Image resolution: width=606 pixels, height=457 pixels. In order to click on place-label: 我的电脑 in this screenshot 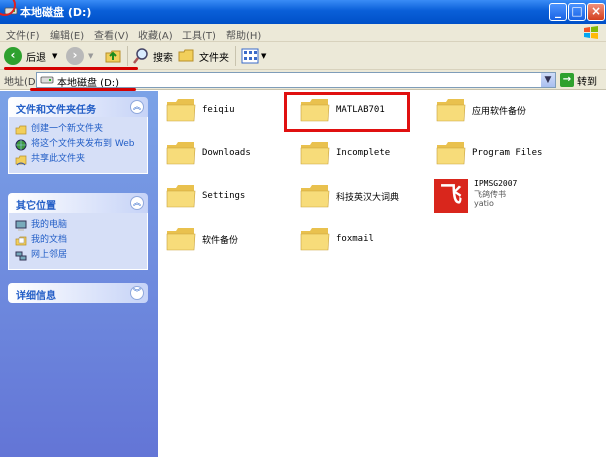, I will do `click(49, 225)`.